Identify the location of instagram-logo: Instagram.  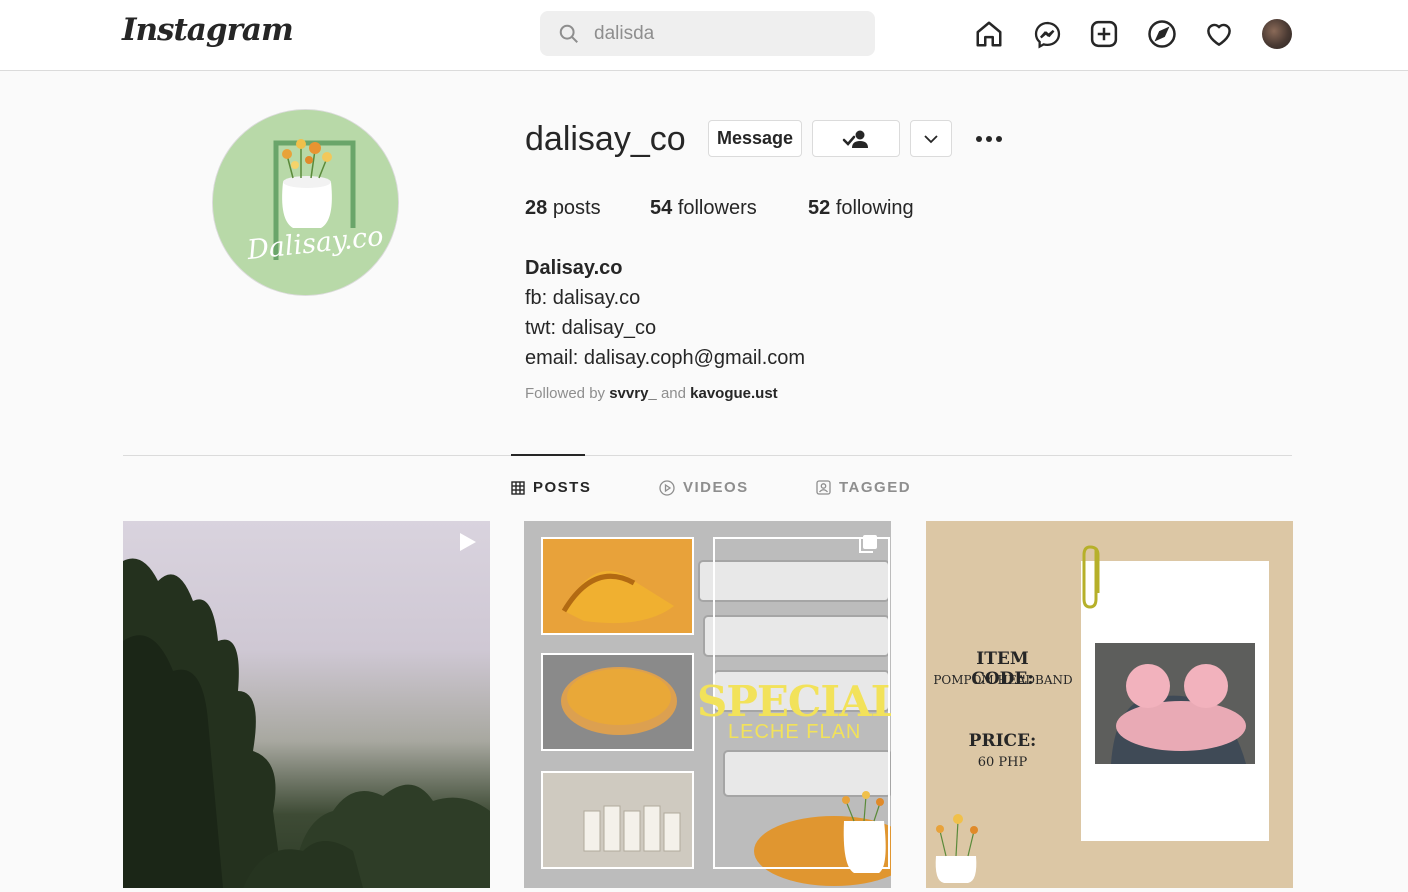
(208, 30).